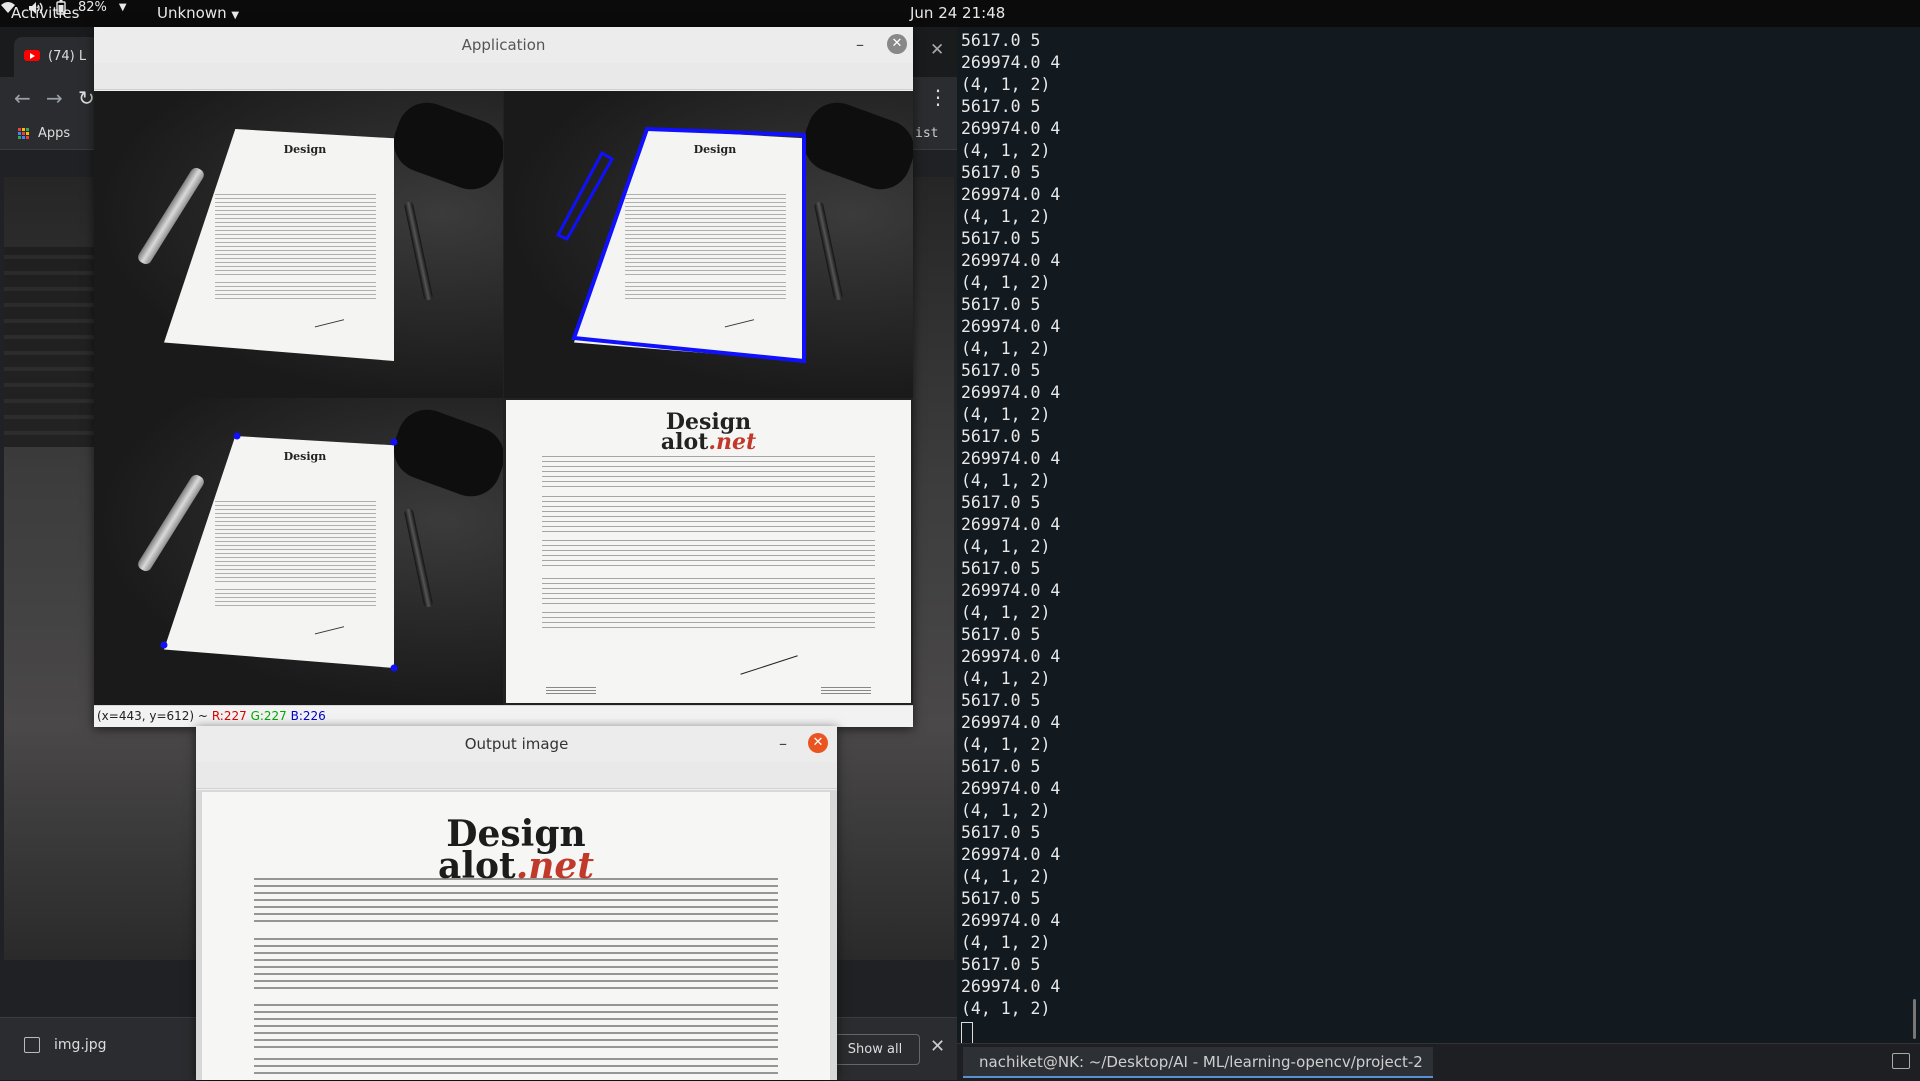 This screenshot has width=1920, height=1081. Describe the element at coordinates (708, 244) in the screenshot. I see `contour-image-pane: Design` at that location.